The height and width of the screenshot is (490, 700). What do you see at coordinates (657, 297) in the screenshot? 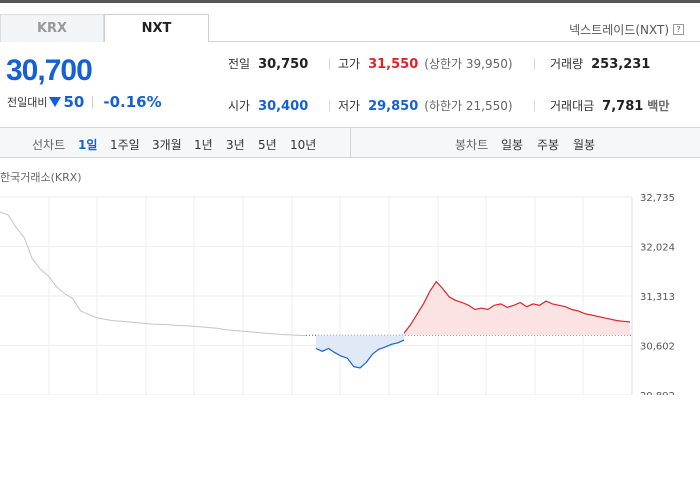
I see `y-tick-label: 31,313` at bounding box center [657, 297].